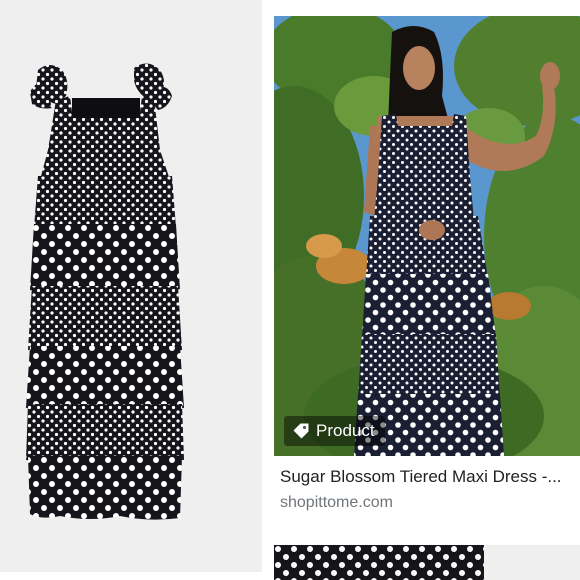 Image resolution: width=580 pixels, height=580 pixels. Describe the element at coordinates (379, 562) in the screenshot. I see `next-result-photo` at that location.